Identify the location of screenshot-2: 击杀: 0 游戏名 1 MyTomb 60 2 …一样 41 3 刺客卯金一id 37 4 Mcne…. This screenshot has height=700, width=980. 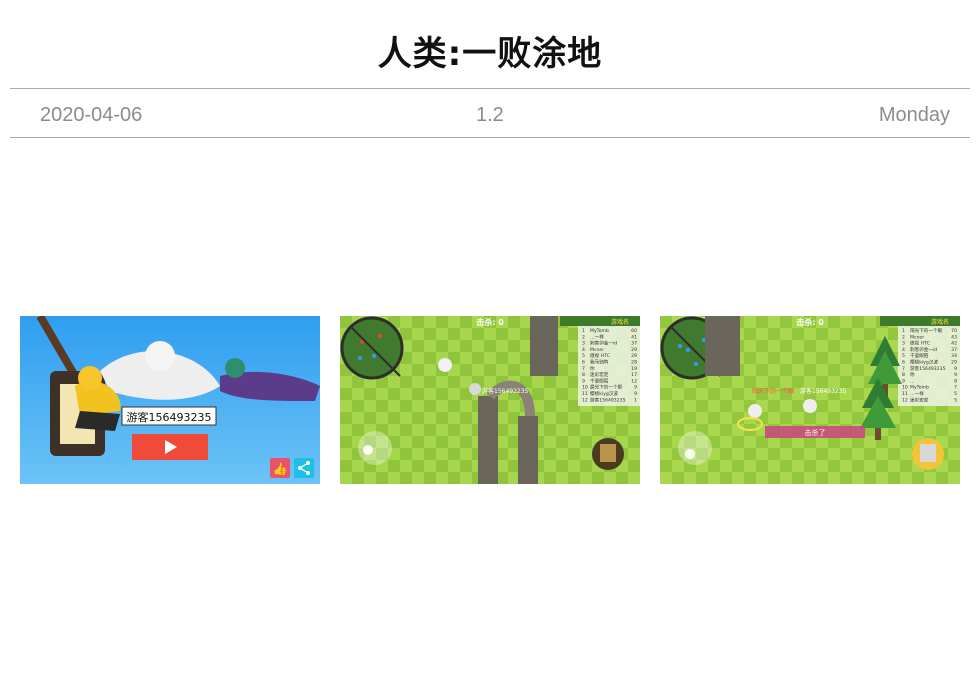
(490, 400).